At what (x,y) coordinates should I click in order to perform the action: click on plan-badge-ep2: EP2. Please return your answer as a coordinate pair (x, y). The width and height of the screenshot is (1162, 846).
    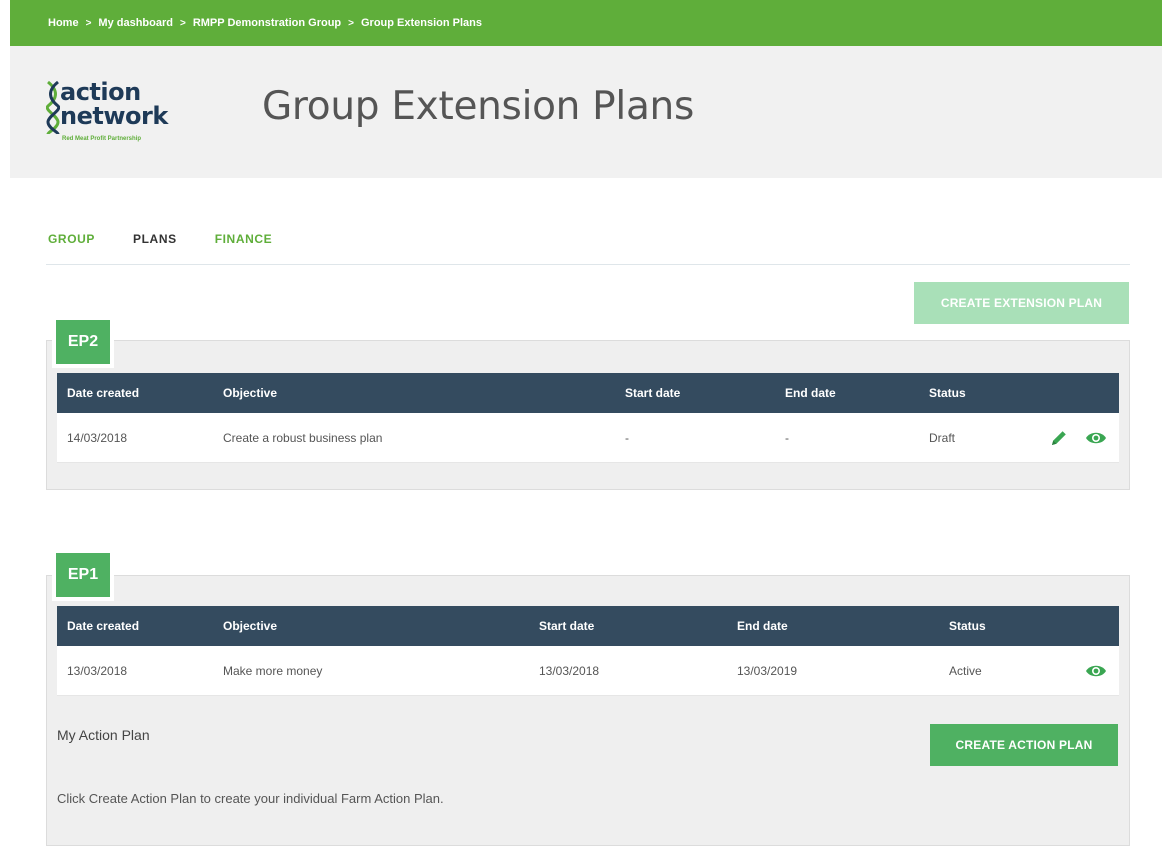
    Looking at the image, I should click on (83, 342).